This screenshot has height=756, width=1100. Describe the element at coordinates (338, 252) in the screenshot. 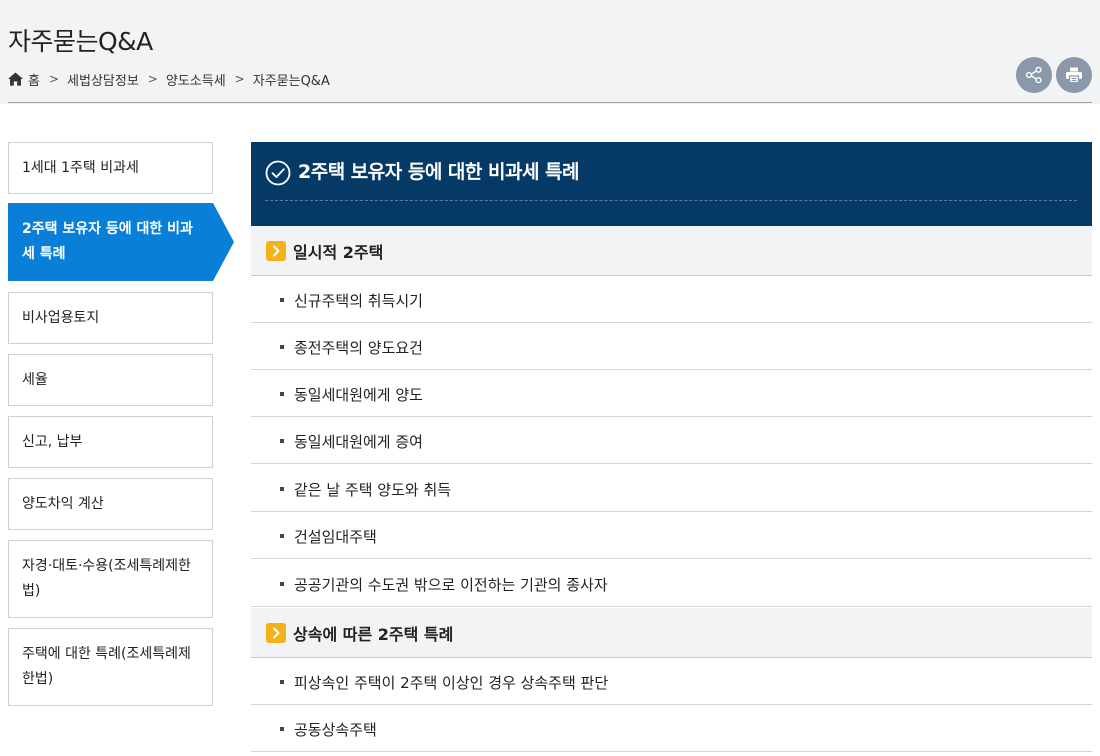

I see `section-label: 일시적 2주택` at that location.